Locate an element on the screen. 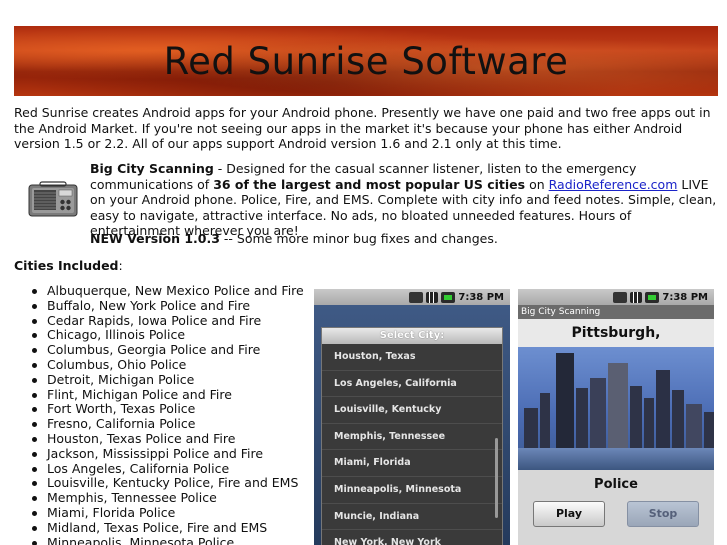 The height and width of the screenshot is (545, 727). list-item: Minneapolis, Minnesota Police is located at coordinates (167, 540).